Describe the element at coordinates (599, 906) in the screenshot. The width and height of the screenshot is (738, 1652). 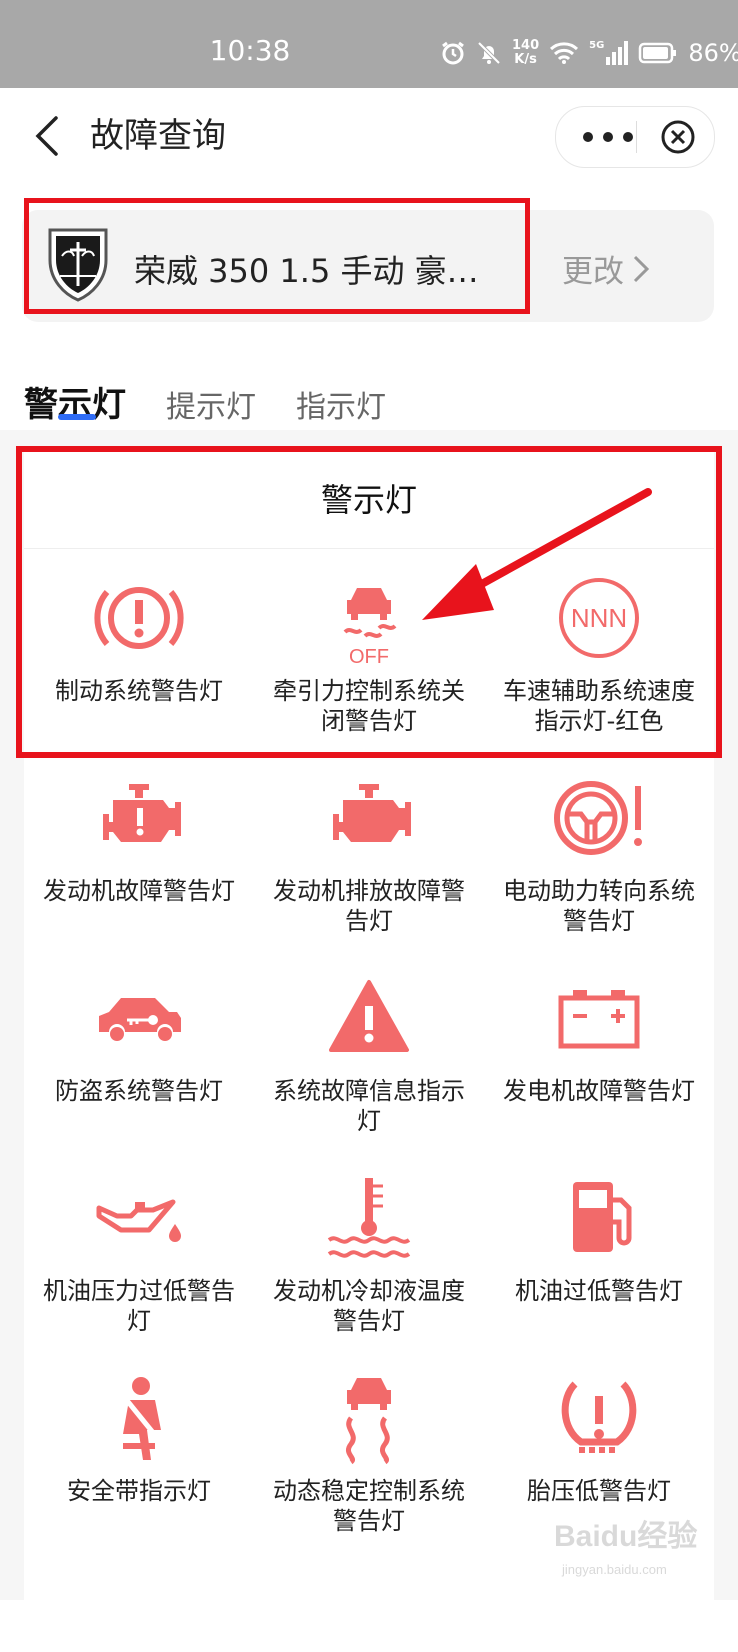
I see `light-label: 电动助力转向系统警告灯` at that location.